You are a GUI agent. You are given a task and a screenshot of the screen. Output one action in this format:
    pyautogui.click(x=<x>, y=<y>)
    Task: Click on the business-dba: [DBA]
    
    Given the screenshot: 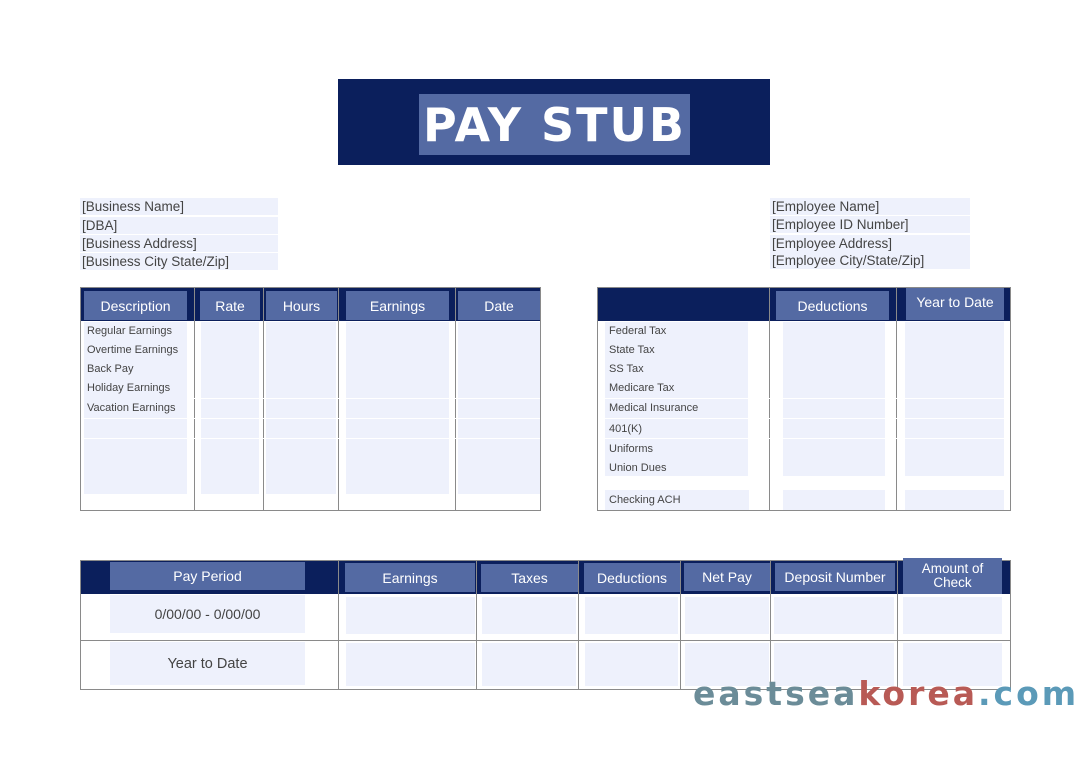 What is the action you would take?
    pyautogui.click(x=179, y=225)
    